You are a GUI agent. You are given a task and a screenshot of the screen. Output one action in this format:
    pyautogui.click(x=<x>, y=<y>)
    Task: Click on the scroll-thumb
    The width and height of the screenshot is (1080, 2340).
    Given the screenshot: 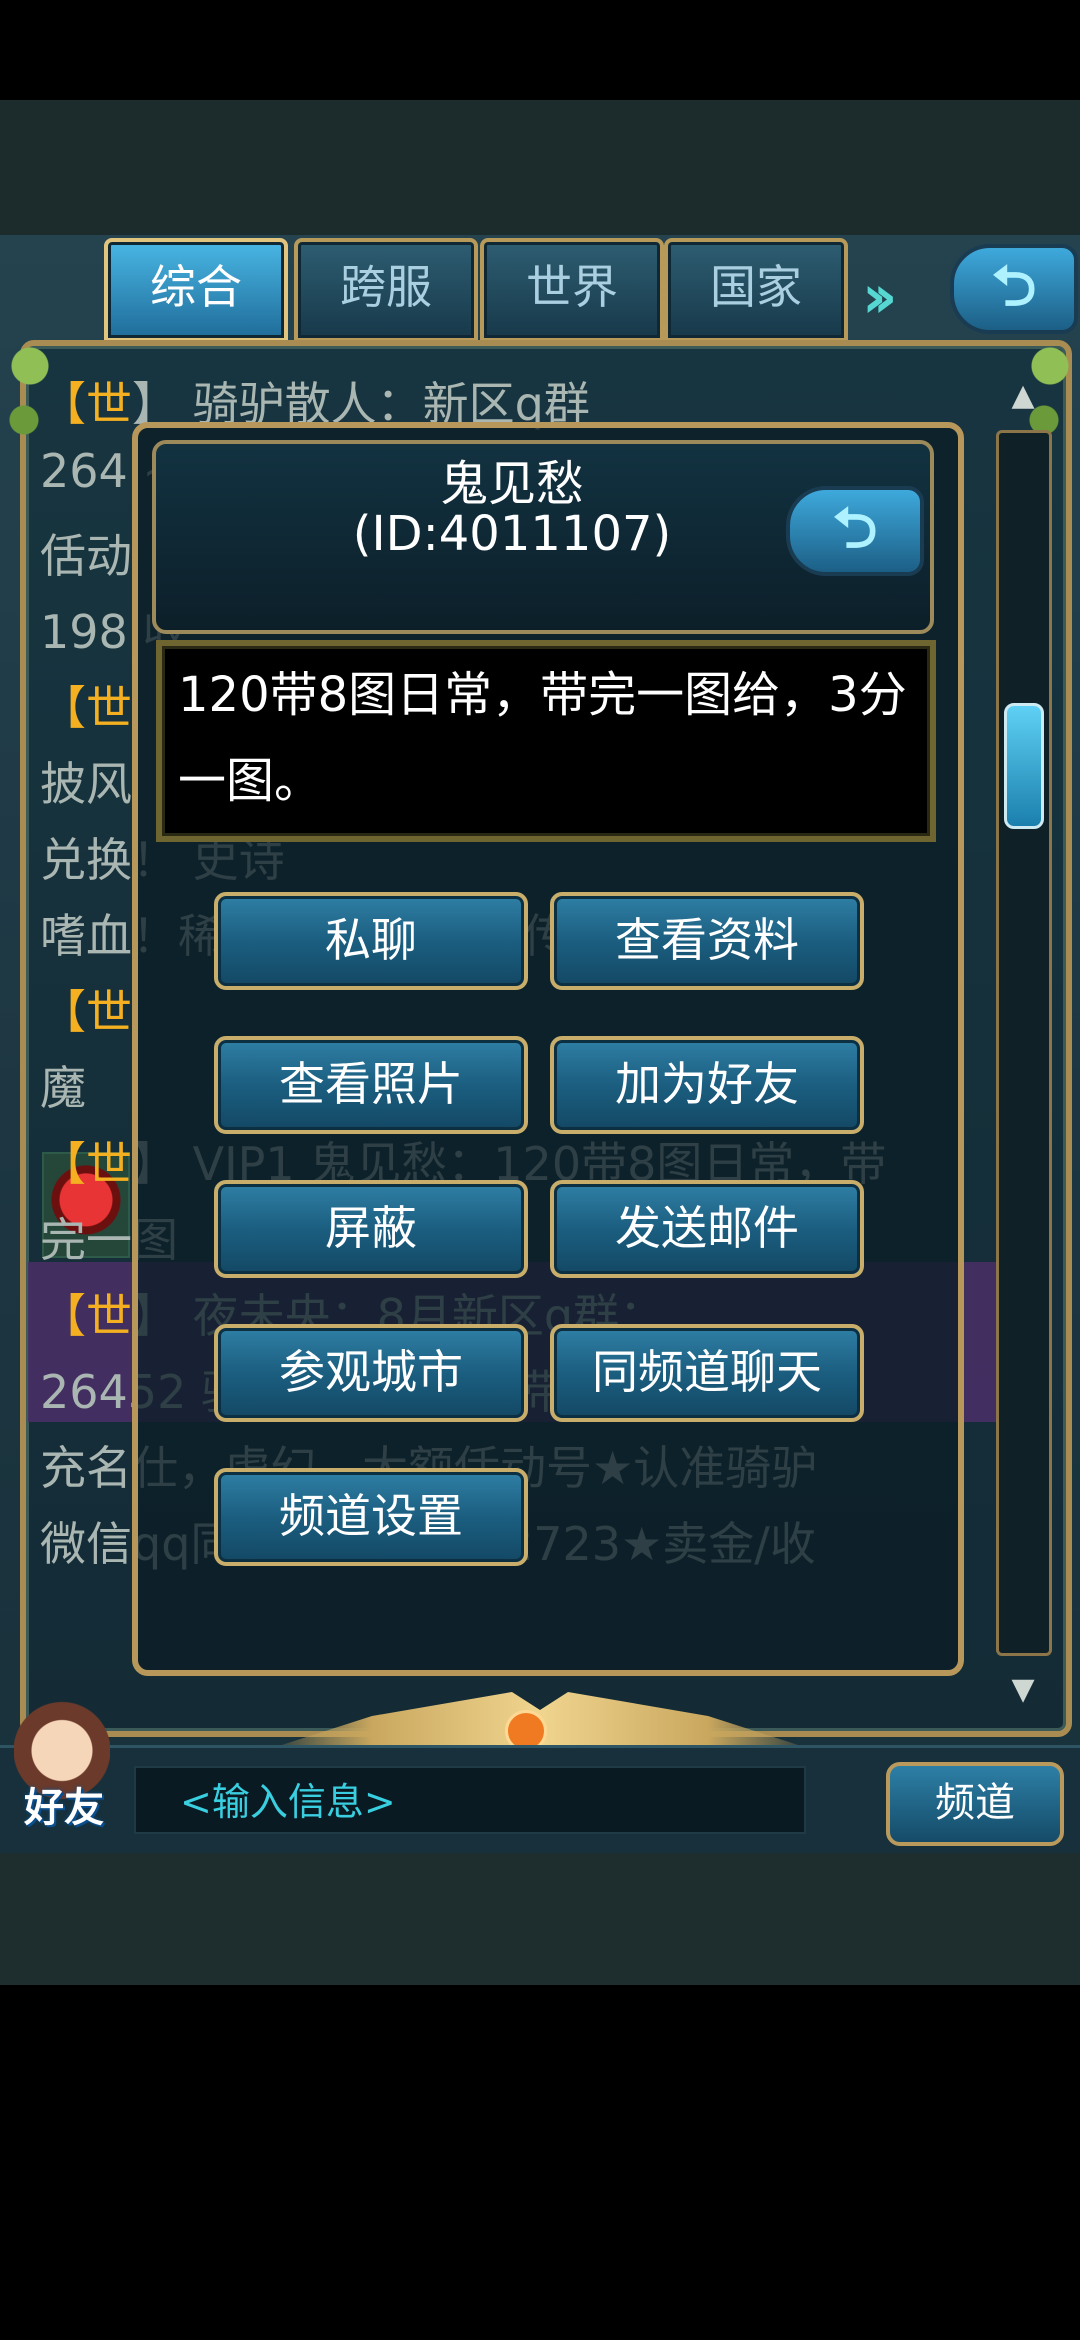 What is the action you would take?
    pyautogui.click(x=1024, y=766)
    